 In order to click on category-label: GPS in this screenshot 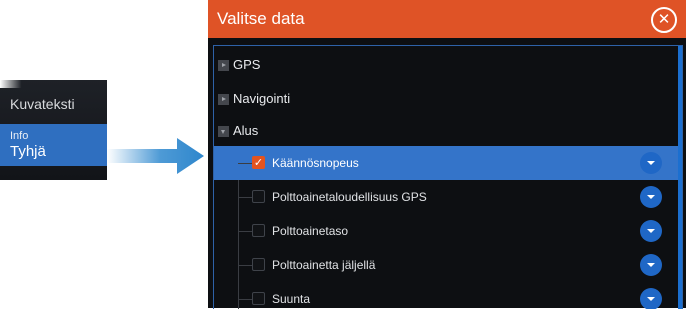, I will do `click(247, 64)`.